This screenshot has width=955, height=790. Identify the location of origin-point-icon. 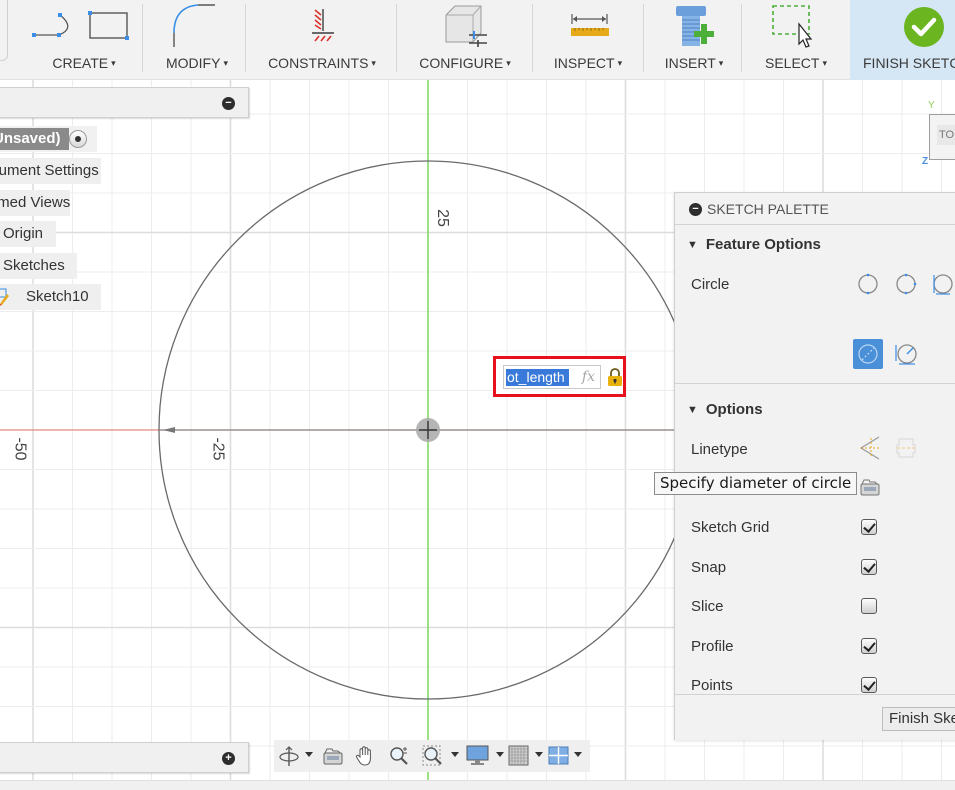
(429, 431).